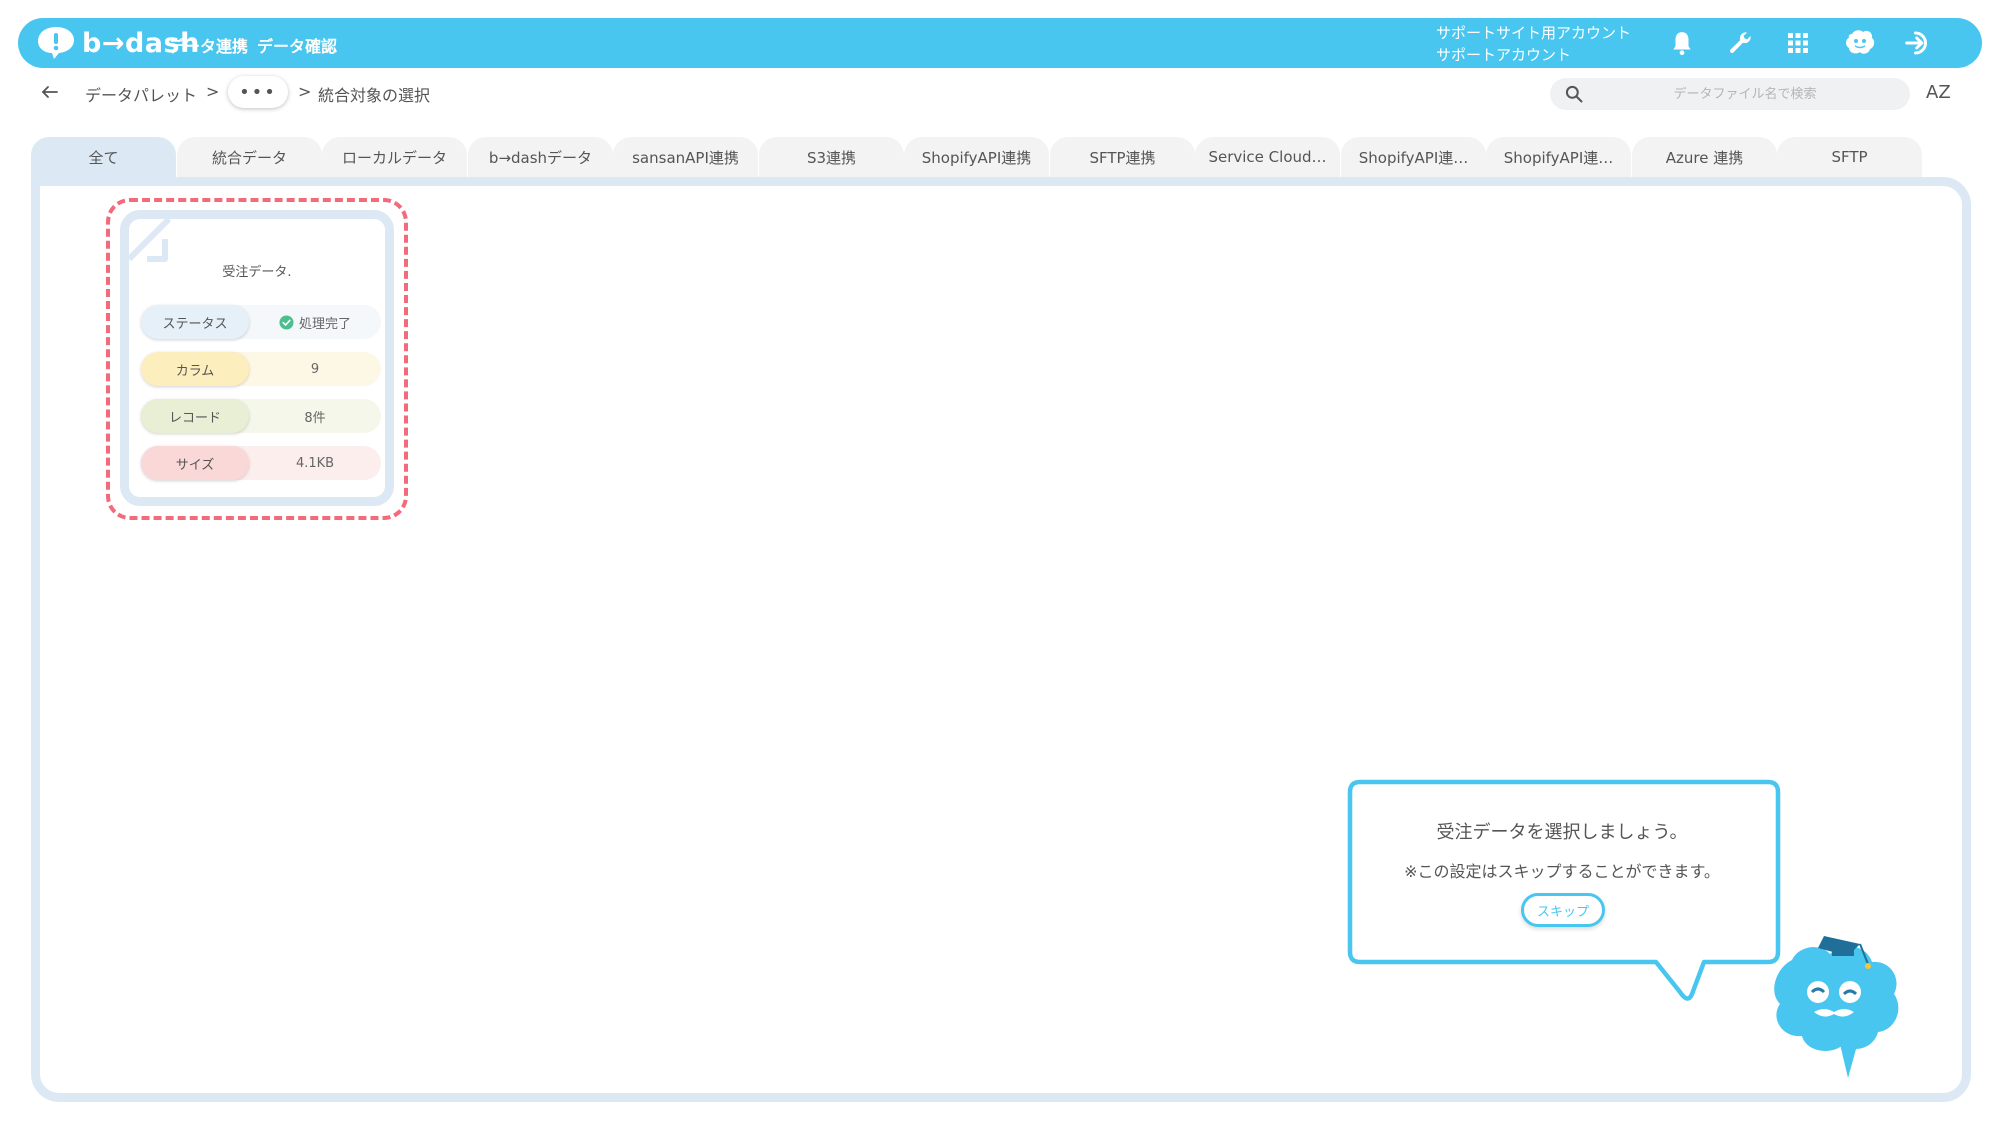 The image size is (2000, 1125). What do you see at coordinates (50, 92) in the screenshot?
I see `back-arrow-icon` at bounding box center [50, 92].